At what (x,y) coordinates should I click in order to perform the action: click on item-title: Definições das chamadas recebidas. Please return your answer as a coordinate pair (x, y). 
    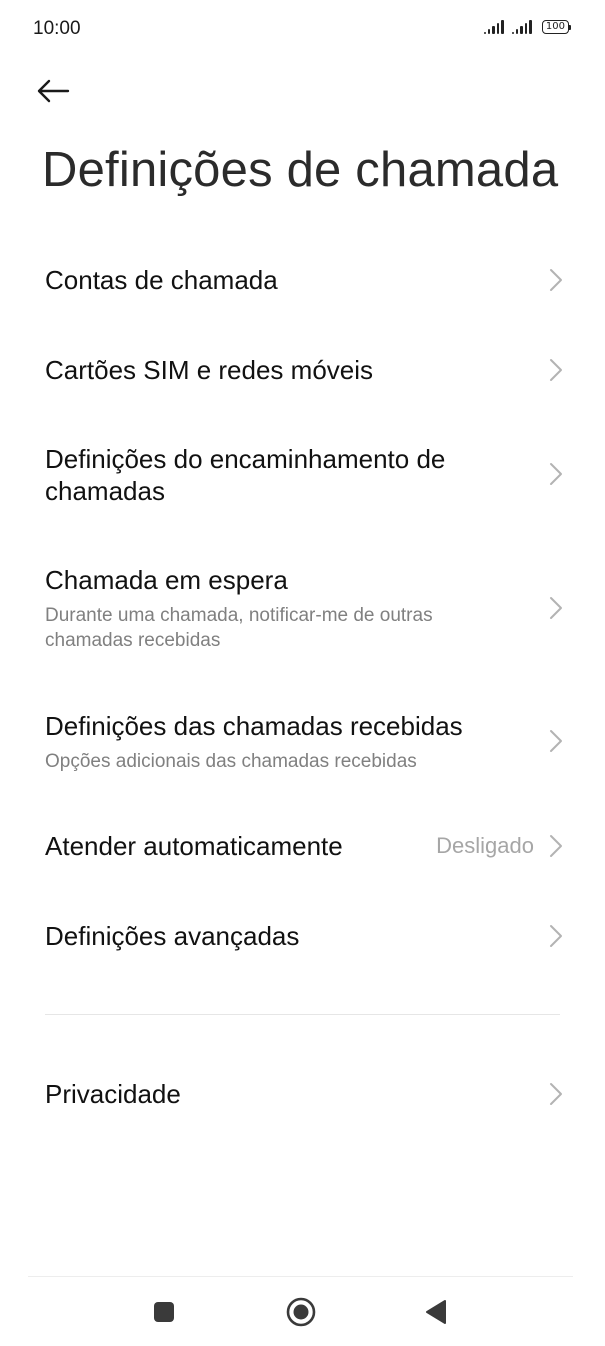
    Looking at the image, I should click on (254, 726).